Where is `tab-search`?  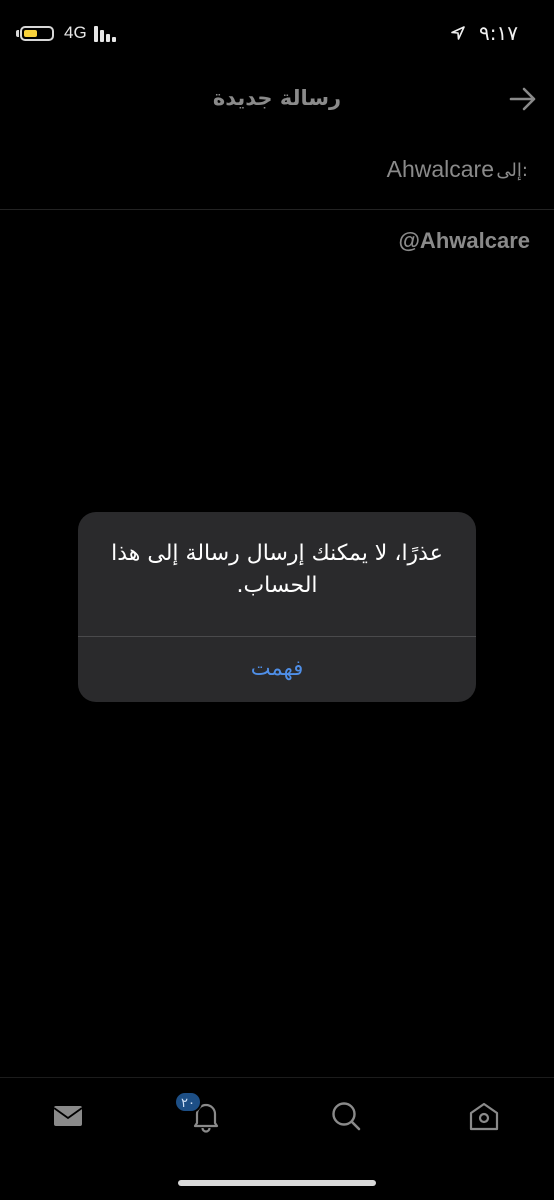 tab-search is located at coordinates (346, 1116).